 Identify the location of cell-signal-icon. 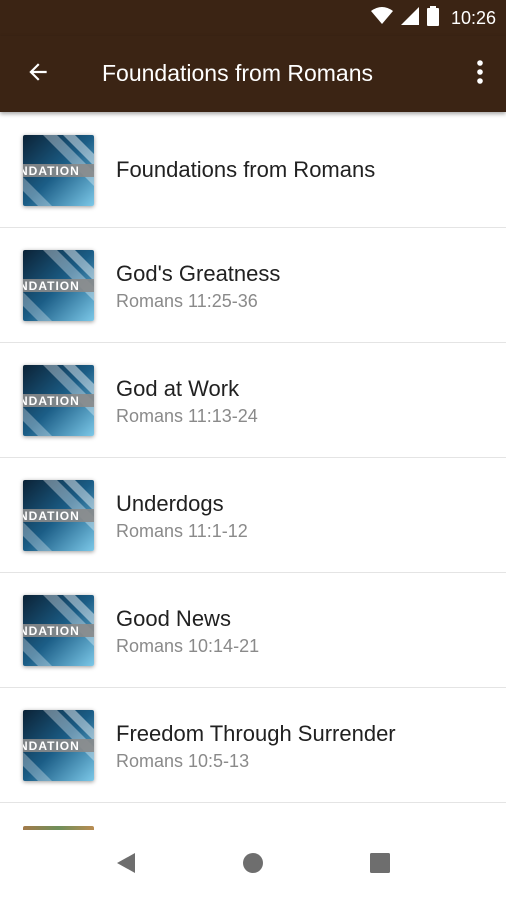
(409, 18).